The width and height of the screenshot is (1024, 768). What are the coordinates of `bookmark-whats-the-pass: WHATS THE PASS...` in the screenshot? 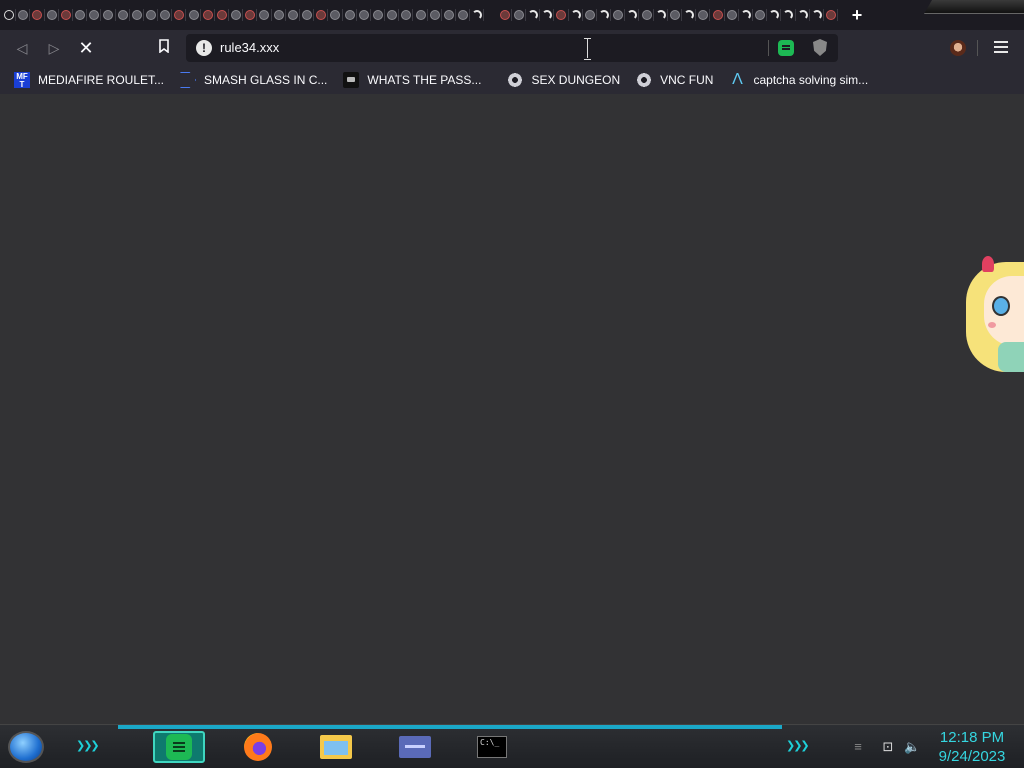 It's located at (412, 80).